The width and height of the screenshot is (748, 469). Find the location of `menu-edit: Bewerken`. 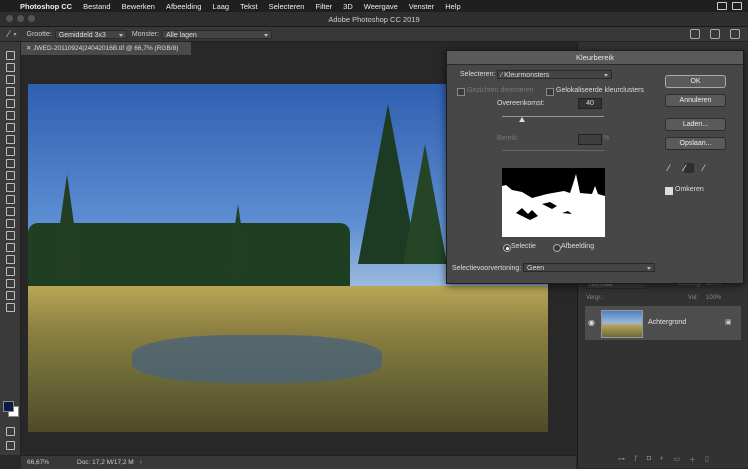

menu-edit: Bewerken is located at coordinates (138, 6).